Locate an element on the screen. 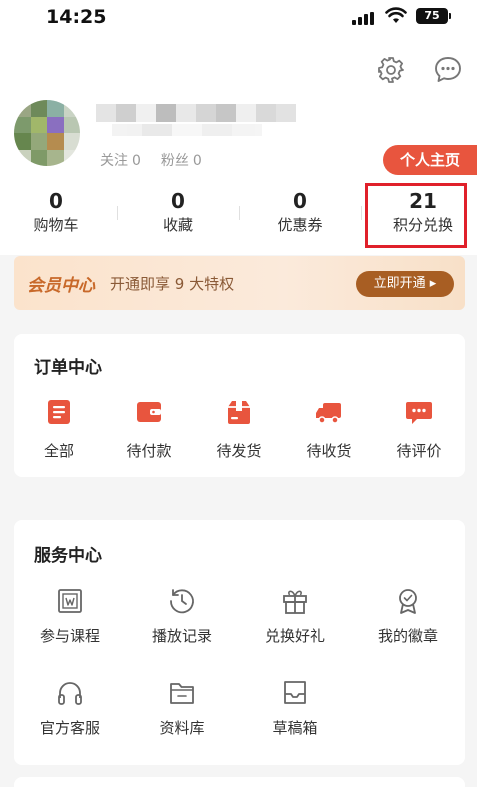  service-badges-button: 我的徽章 is located at coordinates (408, 616).